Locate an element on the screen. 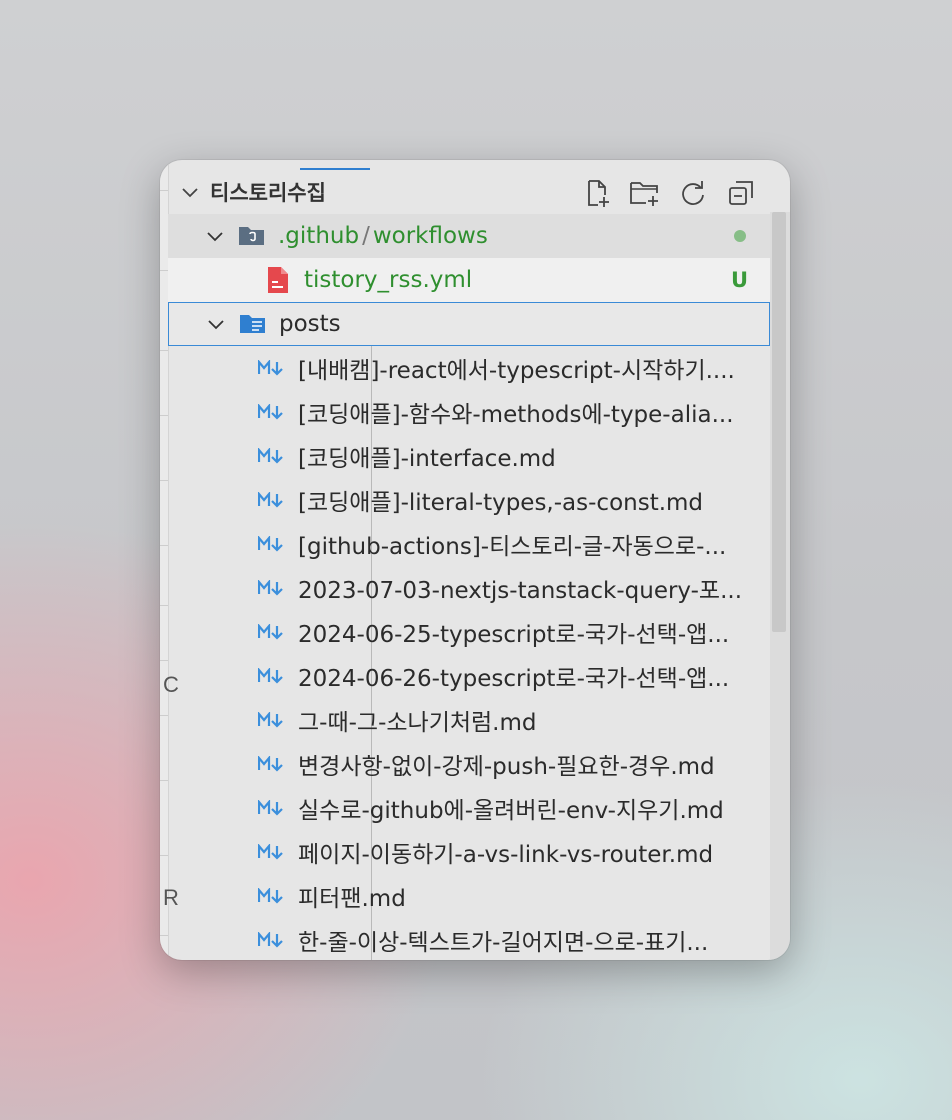  file-label: tistory_rss.yml is located at coordinates (388, 280).